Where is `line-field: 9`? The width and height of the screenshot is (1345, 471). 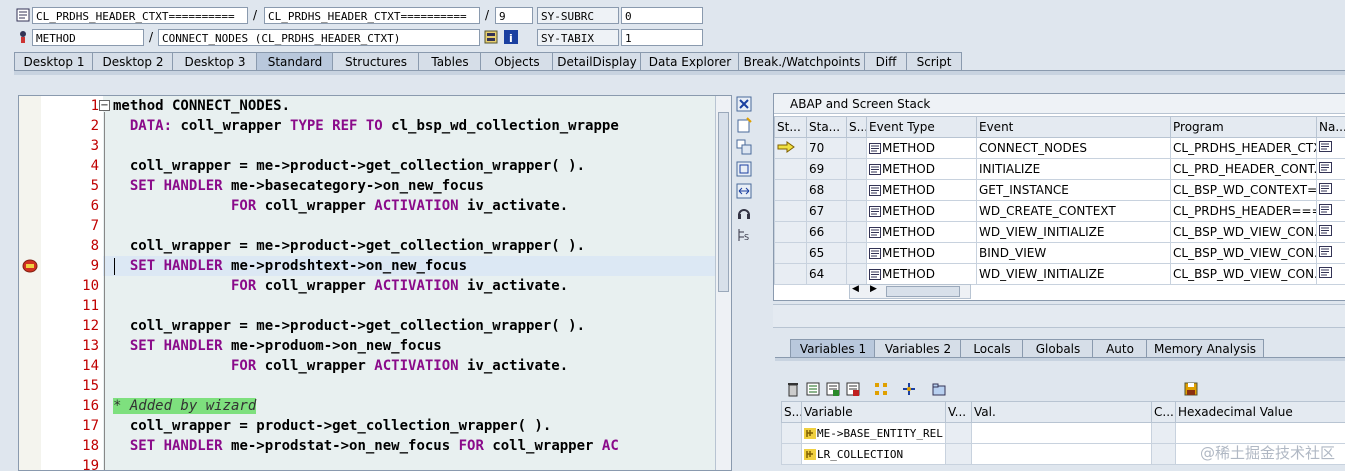 line-field: 9 is located at coordinates (514, 15).